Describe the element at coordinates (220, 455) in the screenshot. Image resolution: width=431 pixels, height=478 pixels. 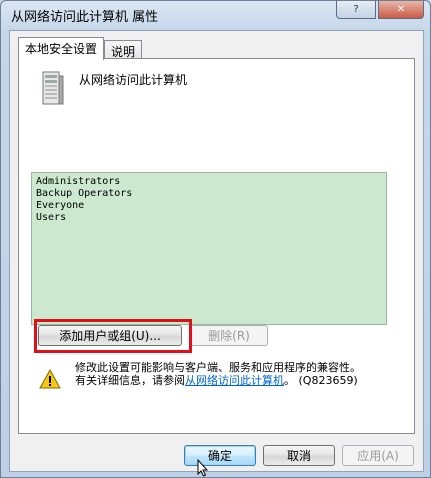
I see `ok-button: 确定` at that location.